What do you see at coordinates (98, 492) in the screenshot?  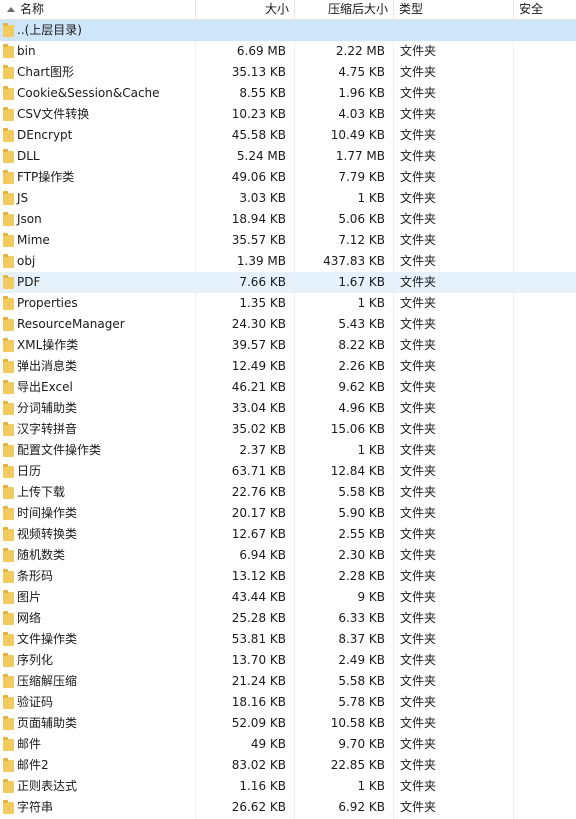 I see `name-cell: 上传下载` at bounding box center [98, 492].